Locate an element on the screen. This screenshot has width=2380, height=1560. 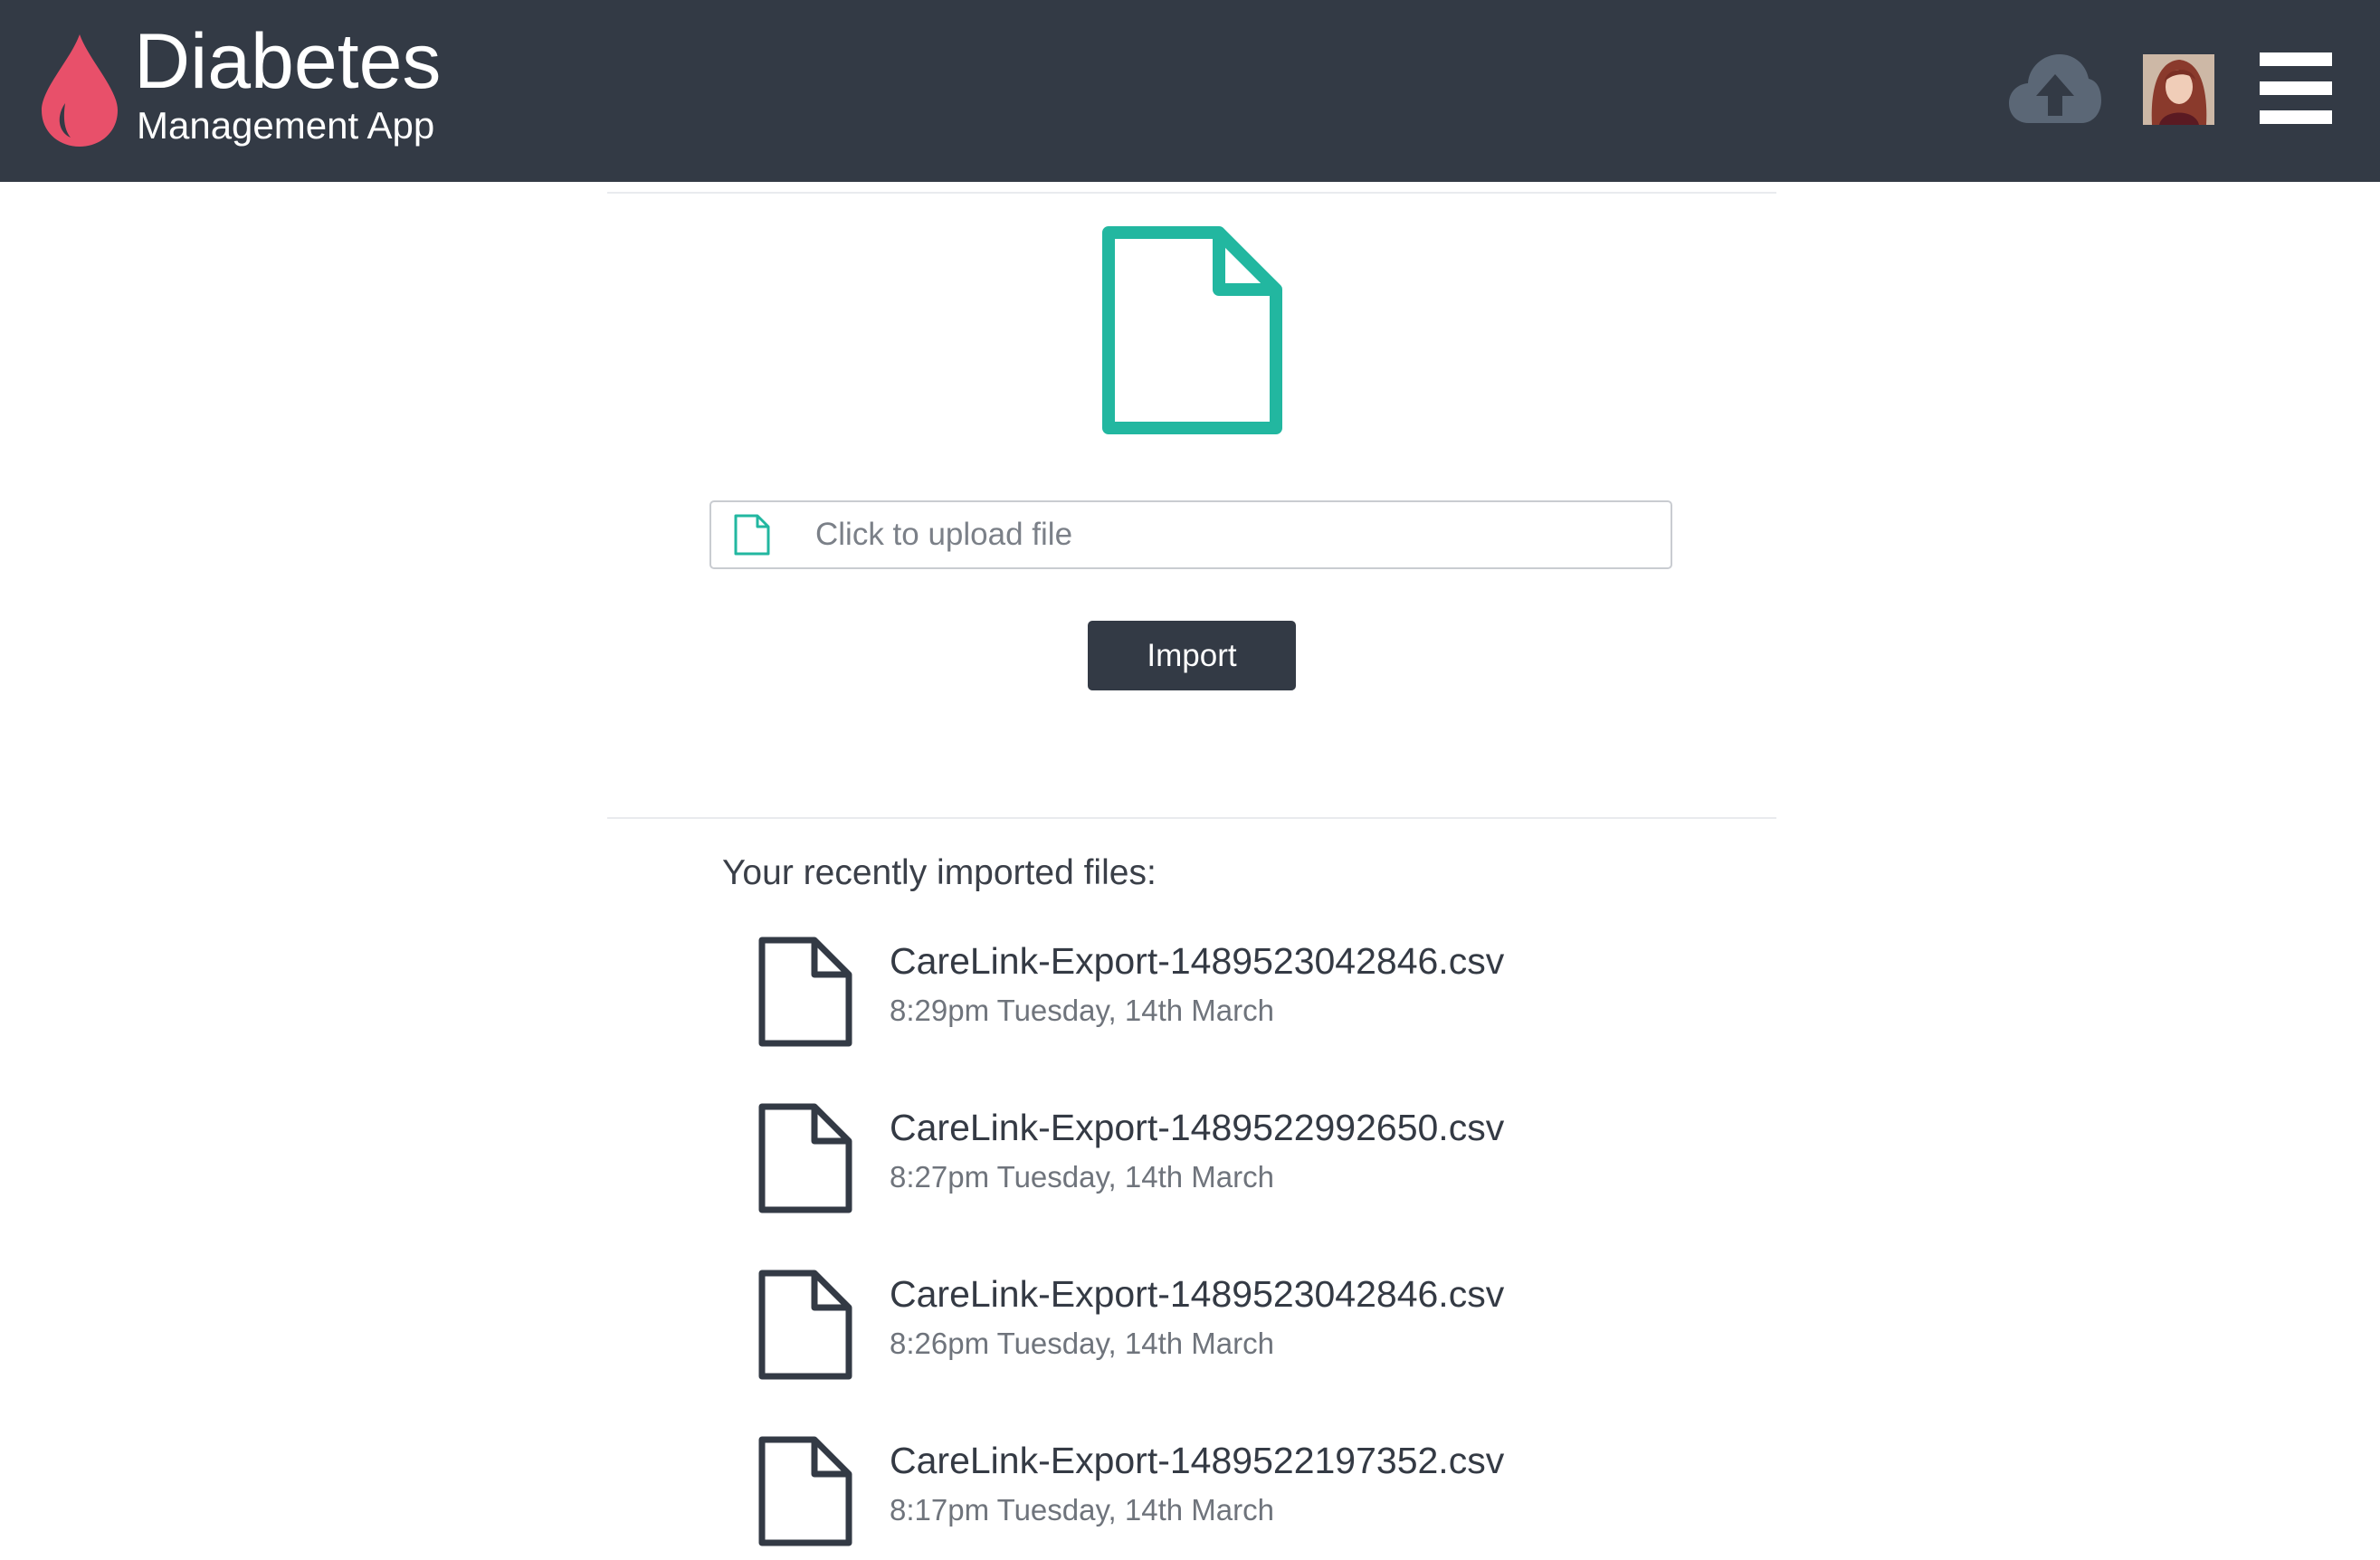
import-button: Import is located at coordinates (1192, 656).